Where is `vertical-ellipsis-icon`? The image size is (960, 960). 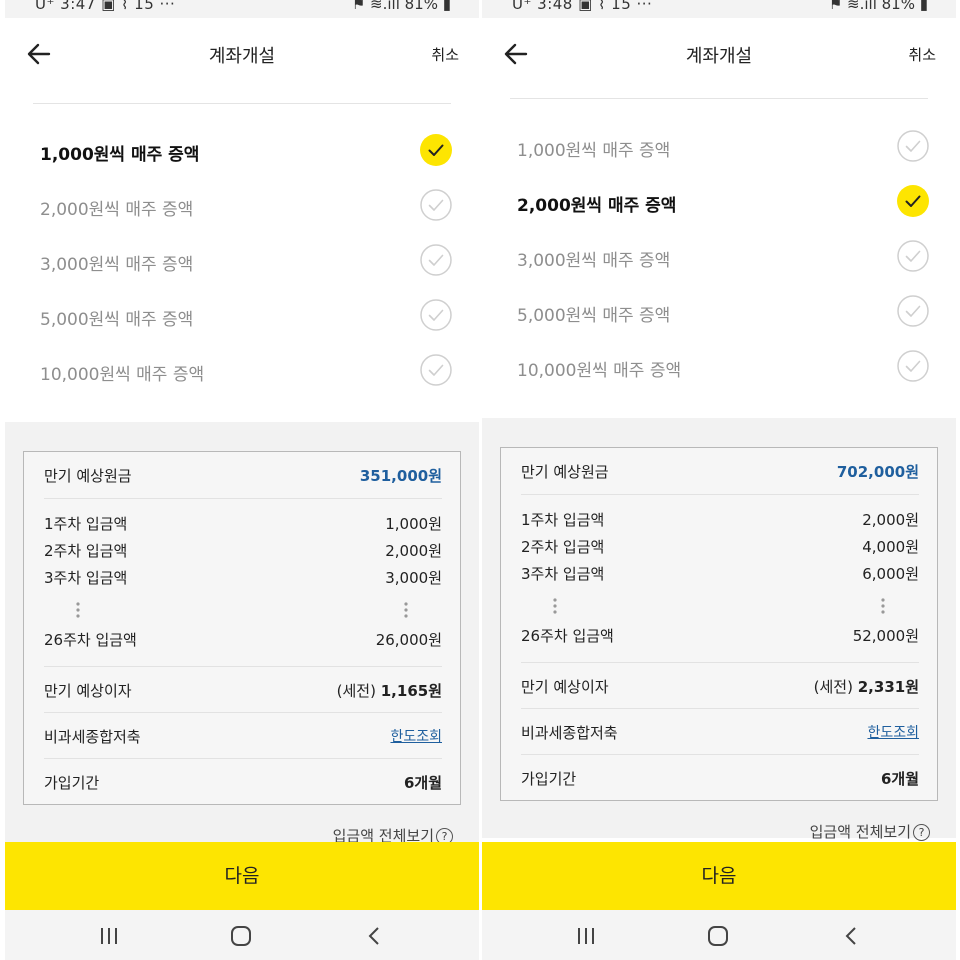 vertical-ellipsis-icon is located at coordinates (883, 606).